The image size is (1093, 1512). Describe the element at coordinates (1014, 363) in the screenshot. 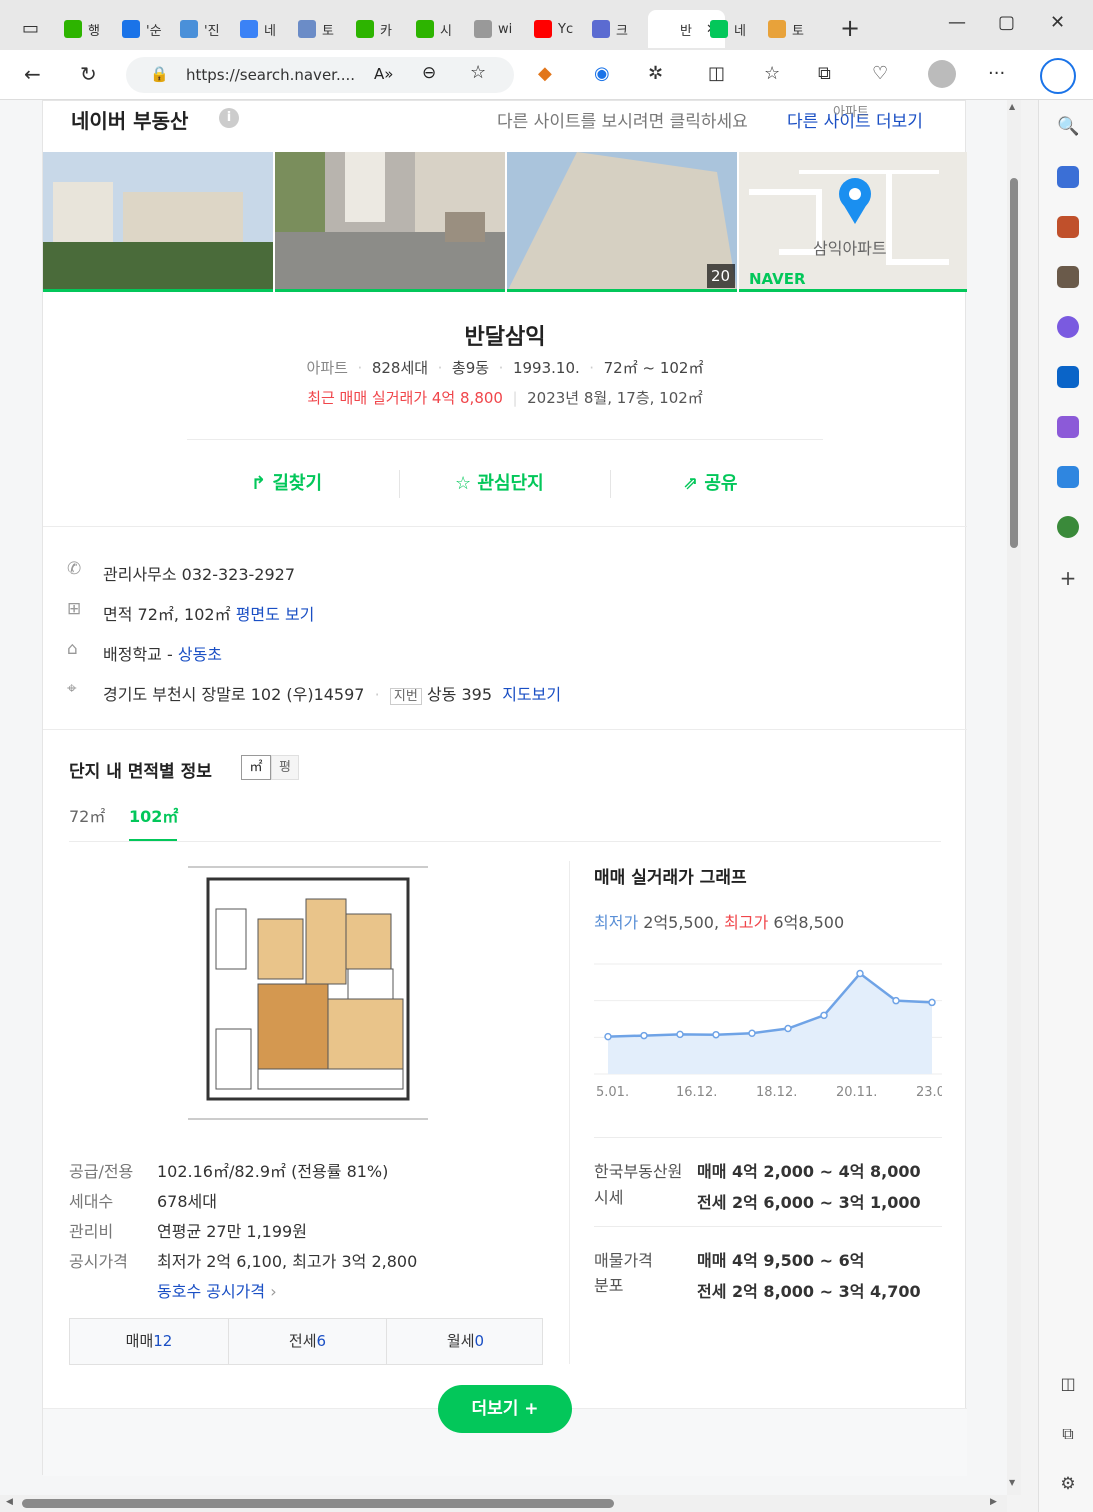

I see `vertical-scroll-thumb` at that location.